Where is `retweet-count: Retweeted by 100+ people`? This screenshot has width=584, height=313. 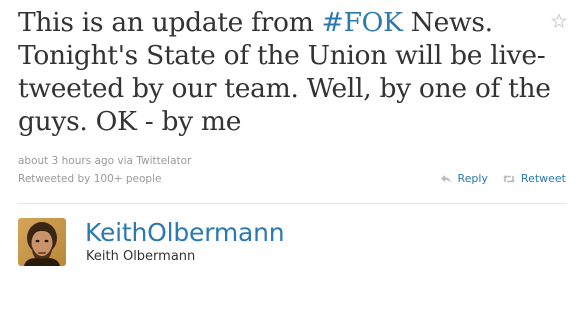 retweet-count: Retweeted by 100+ people is located at coordinates (89, 179).